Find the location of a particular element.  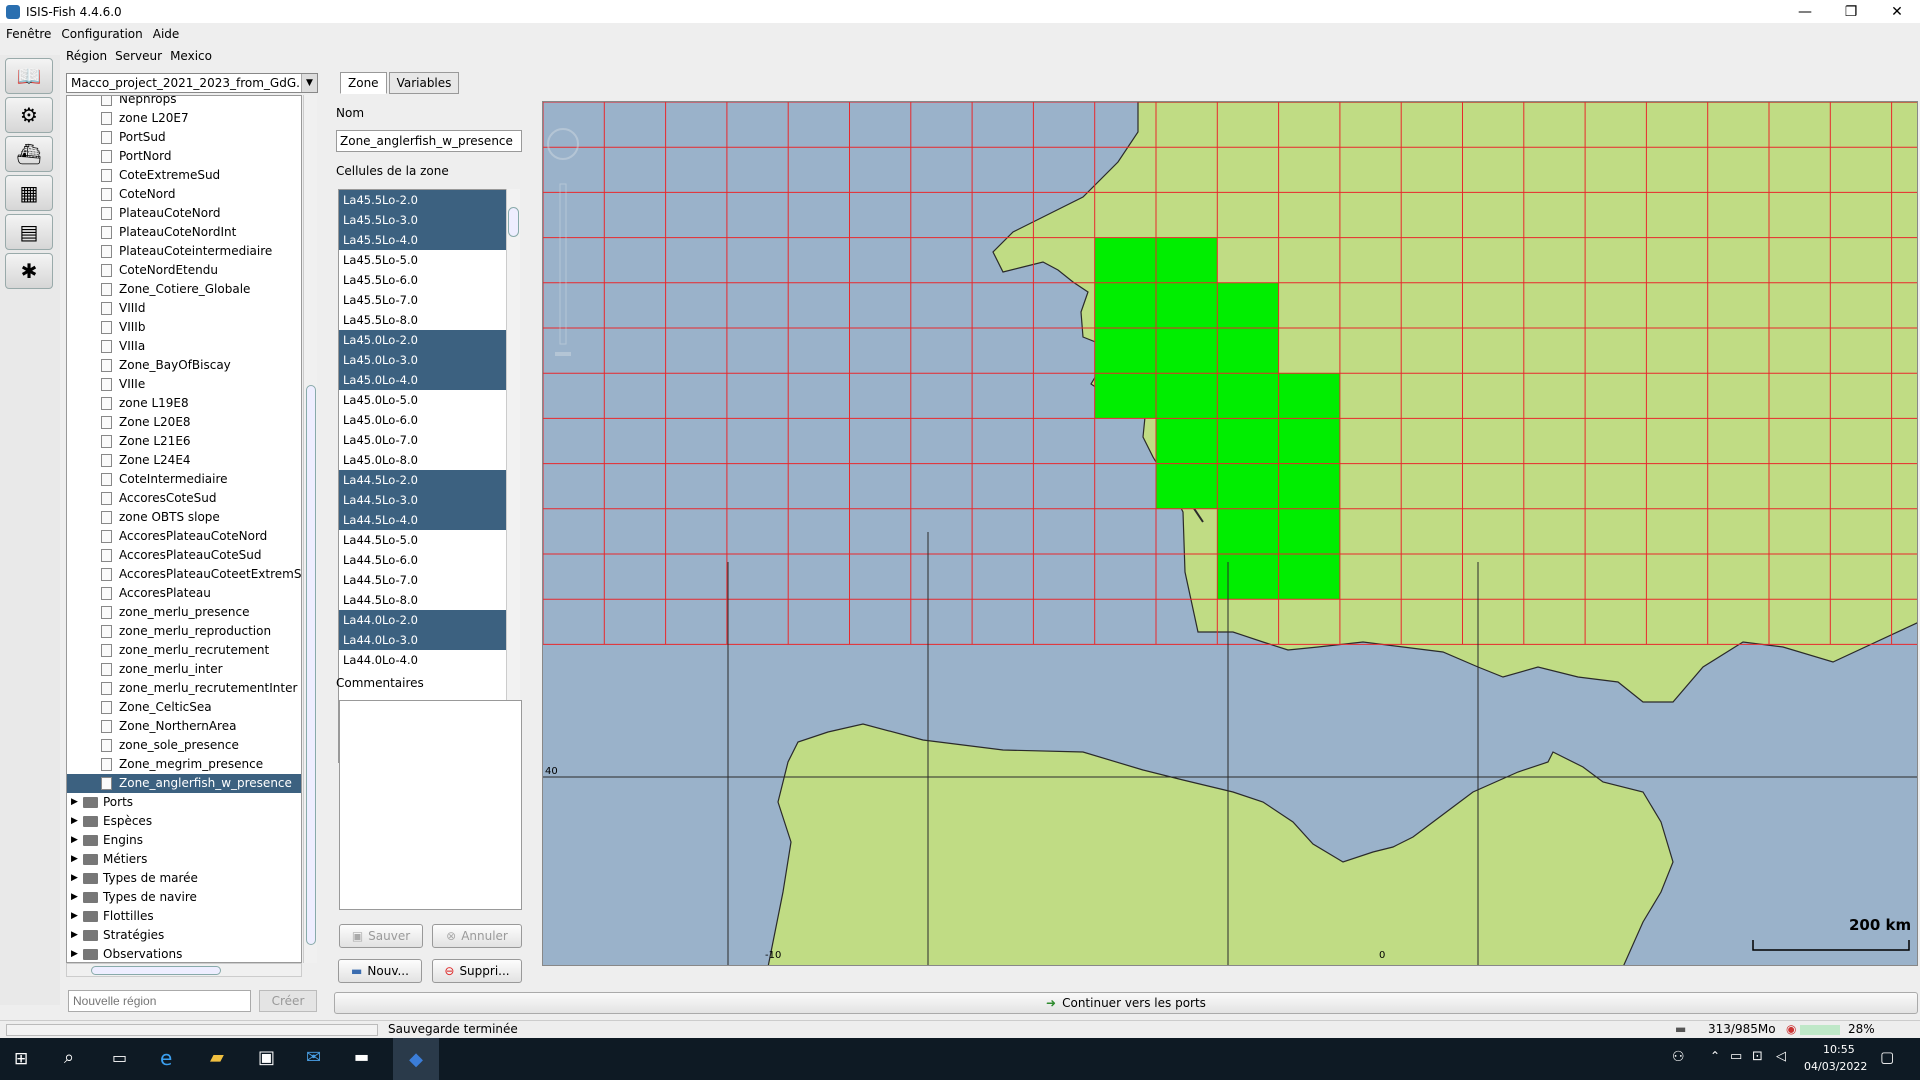

tree-leaf: zone L20E7 is located at coordinates (184, 118).